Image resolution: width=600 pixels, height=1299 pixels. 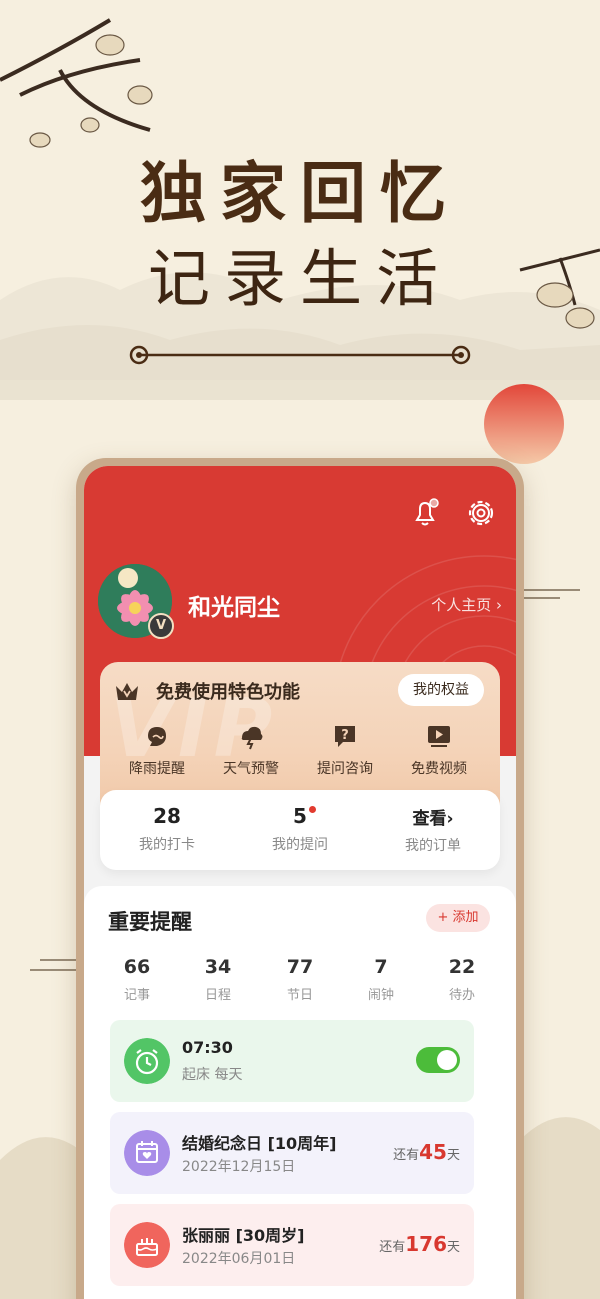 I want to click on anniversary-reminder-card: 结婚纪念日 [10周年] 2022年12月15日 还有45天, so click(x=292, y=1153).